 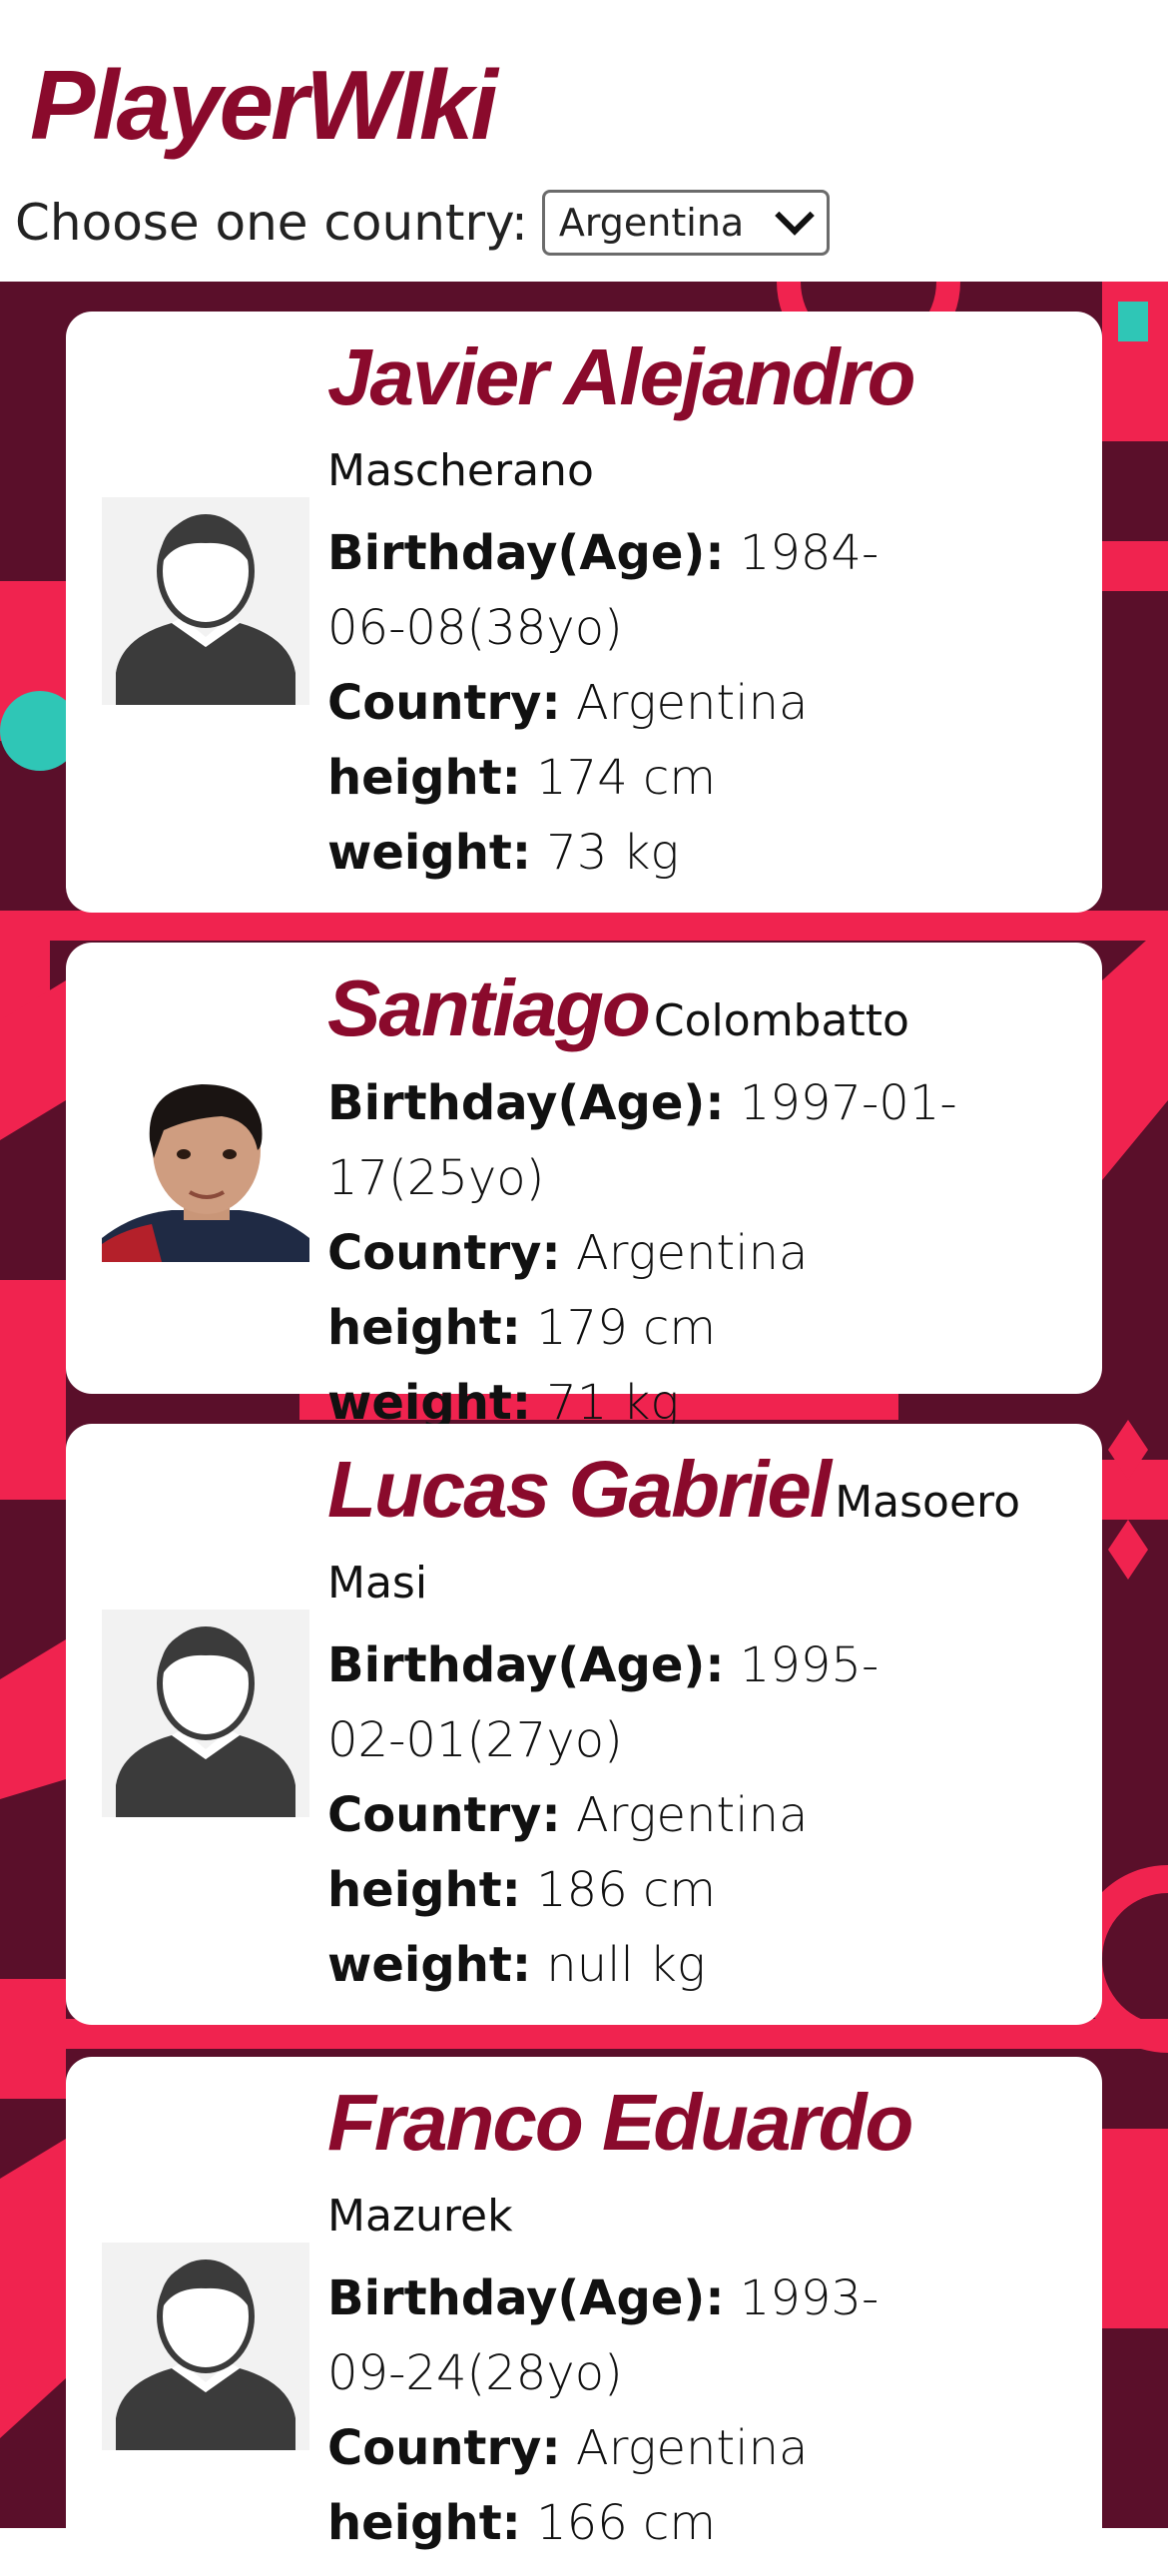 I want to click on country-filter: Choose one country: Argentina, so click(x=422, y=223).